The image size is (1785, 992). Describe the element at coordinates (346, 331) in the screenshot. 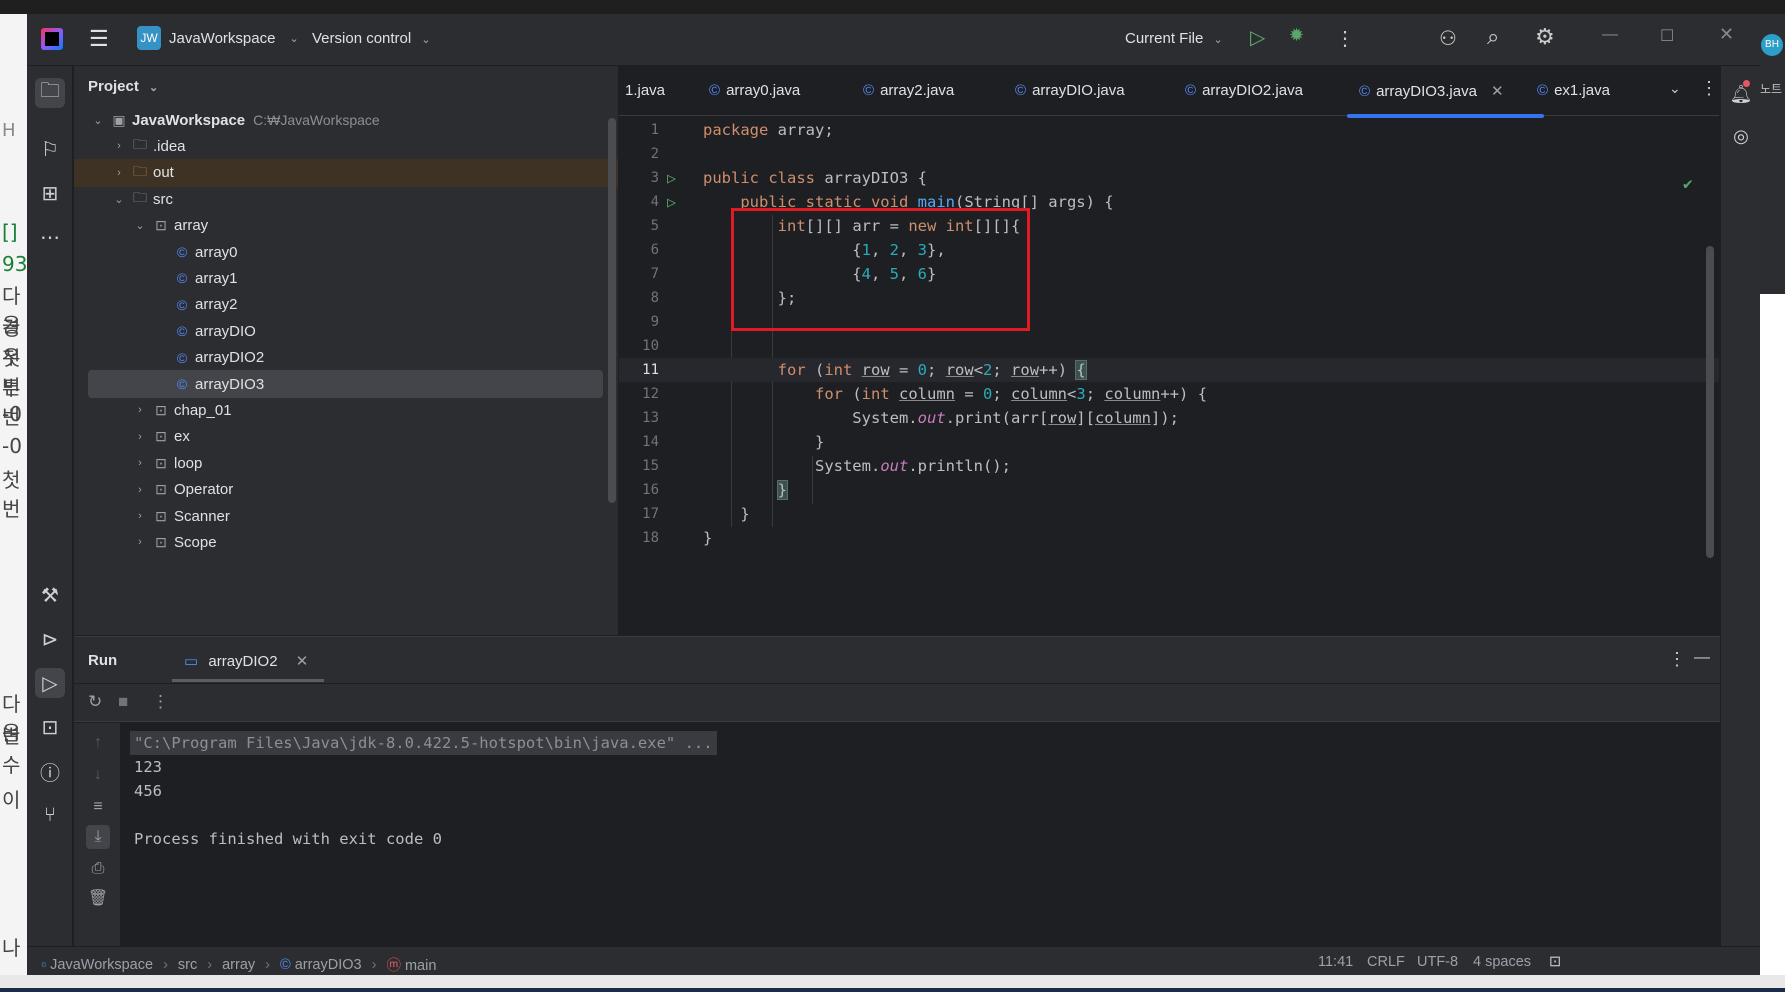

I see `tree-item: © arrayDIO` at that location.